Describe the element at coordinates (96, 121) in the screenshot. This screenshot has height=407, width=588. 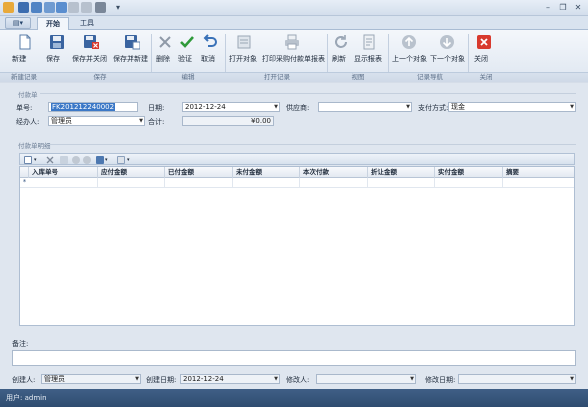
I see `handler-select: 管理员 ▼` at that location.